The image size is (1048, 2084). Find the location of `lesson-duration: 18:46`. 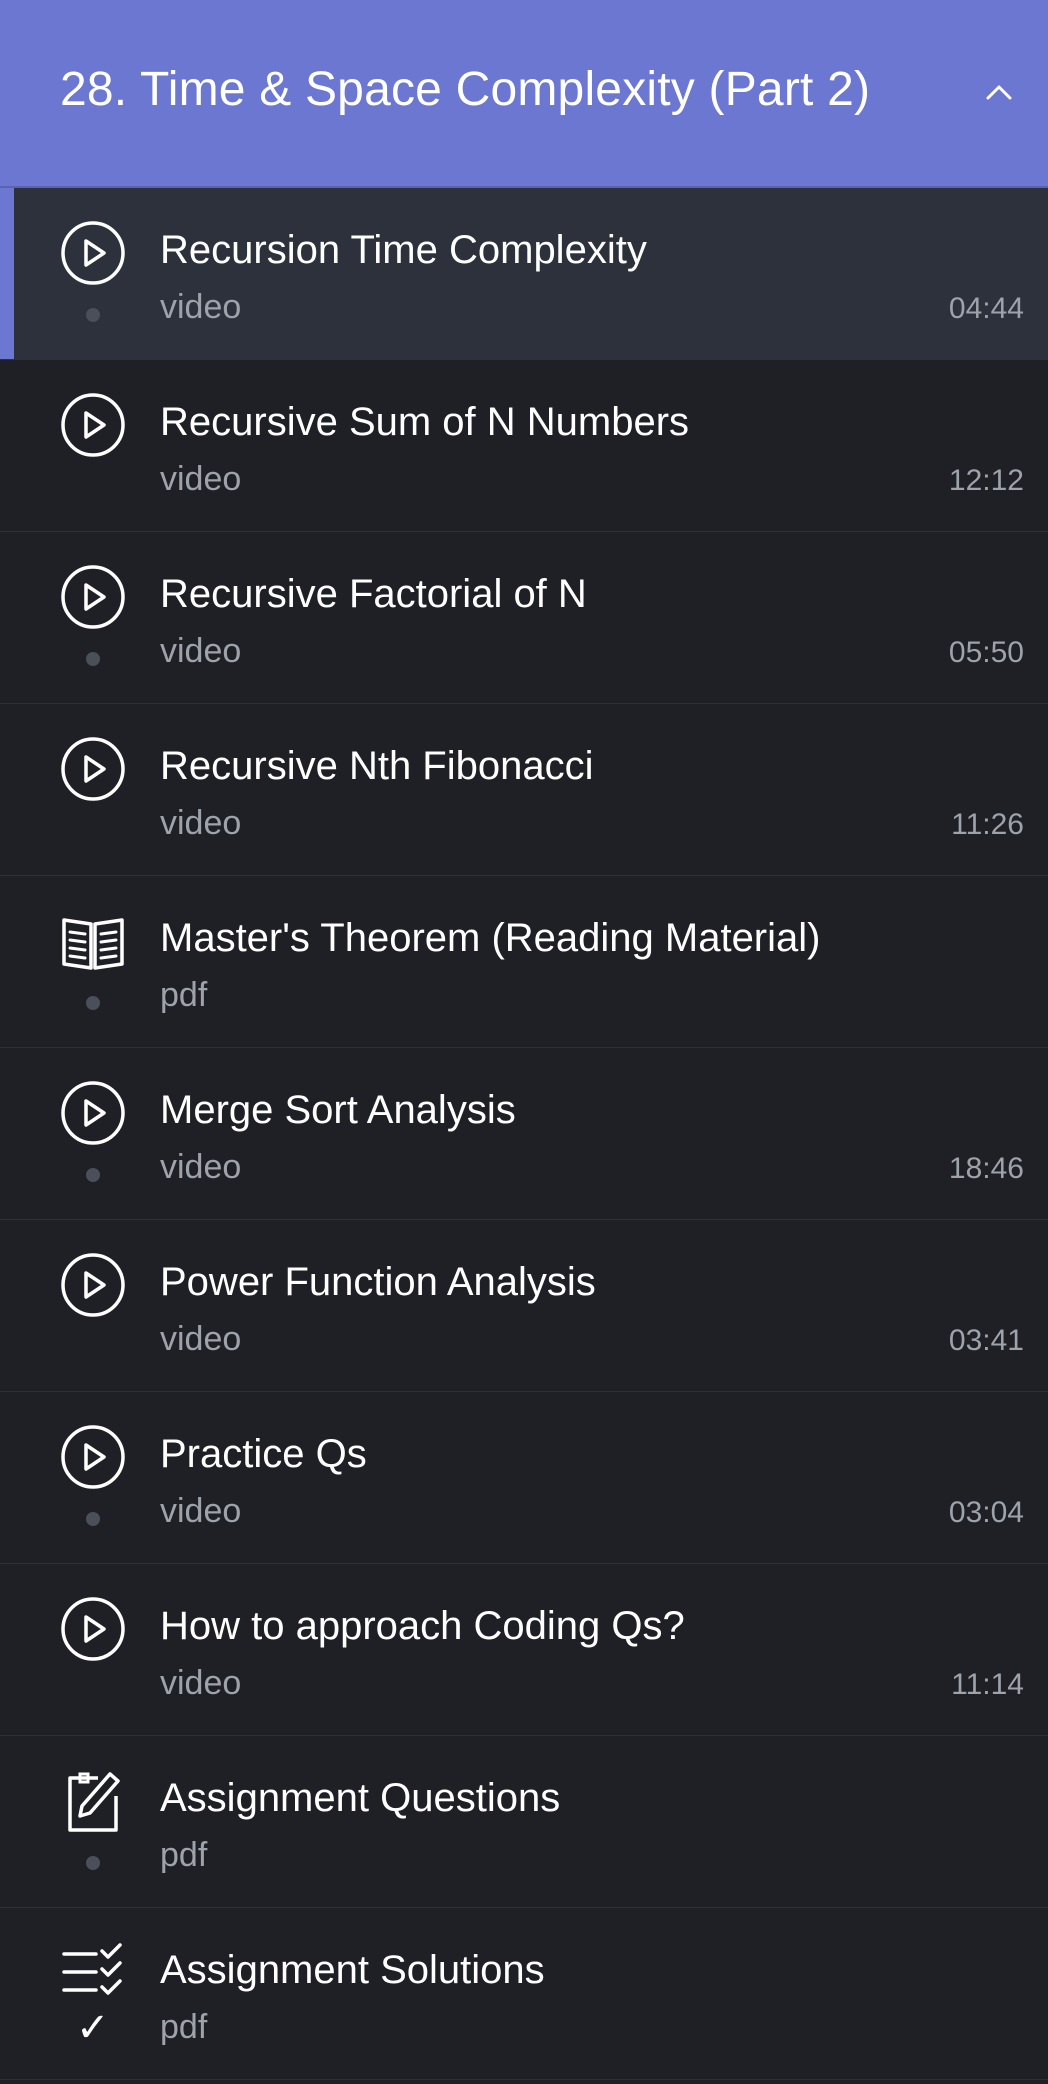

lesson-duration: 18:46 is located at coordinates (986, 1168).